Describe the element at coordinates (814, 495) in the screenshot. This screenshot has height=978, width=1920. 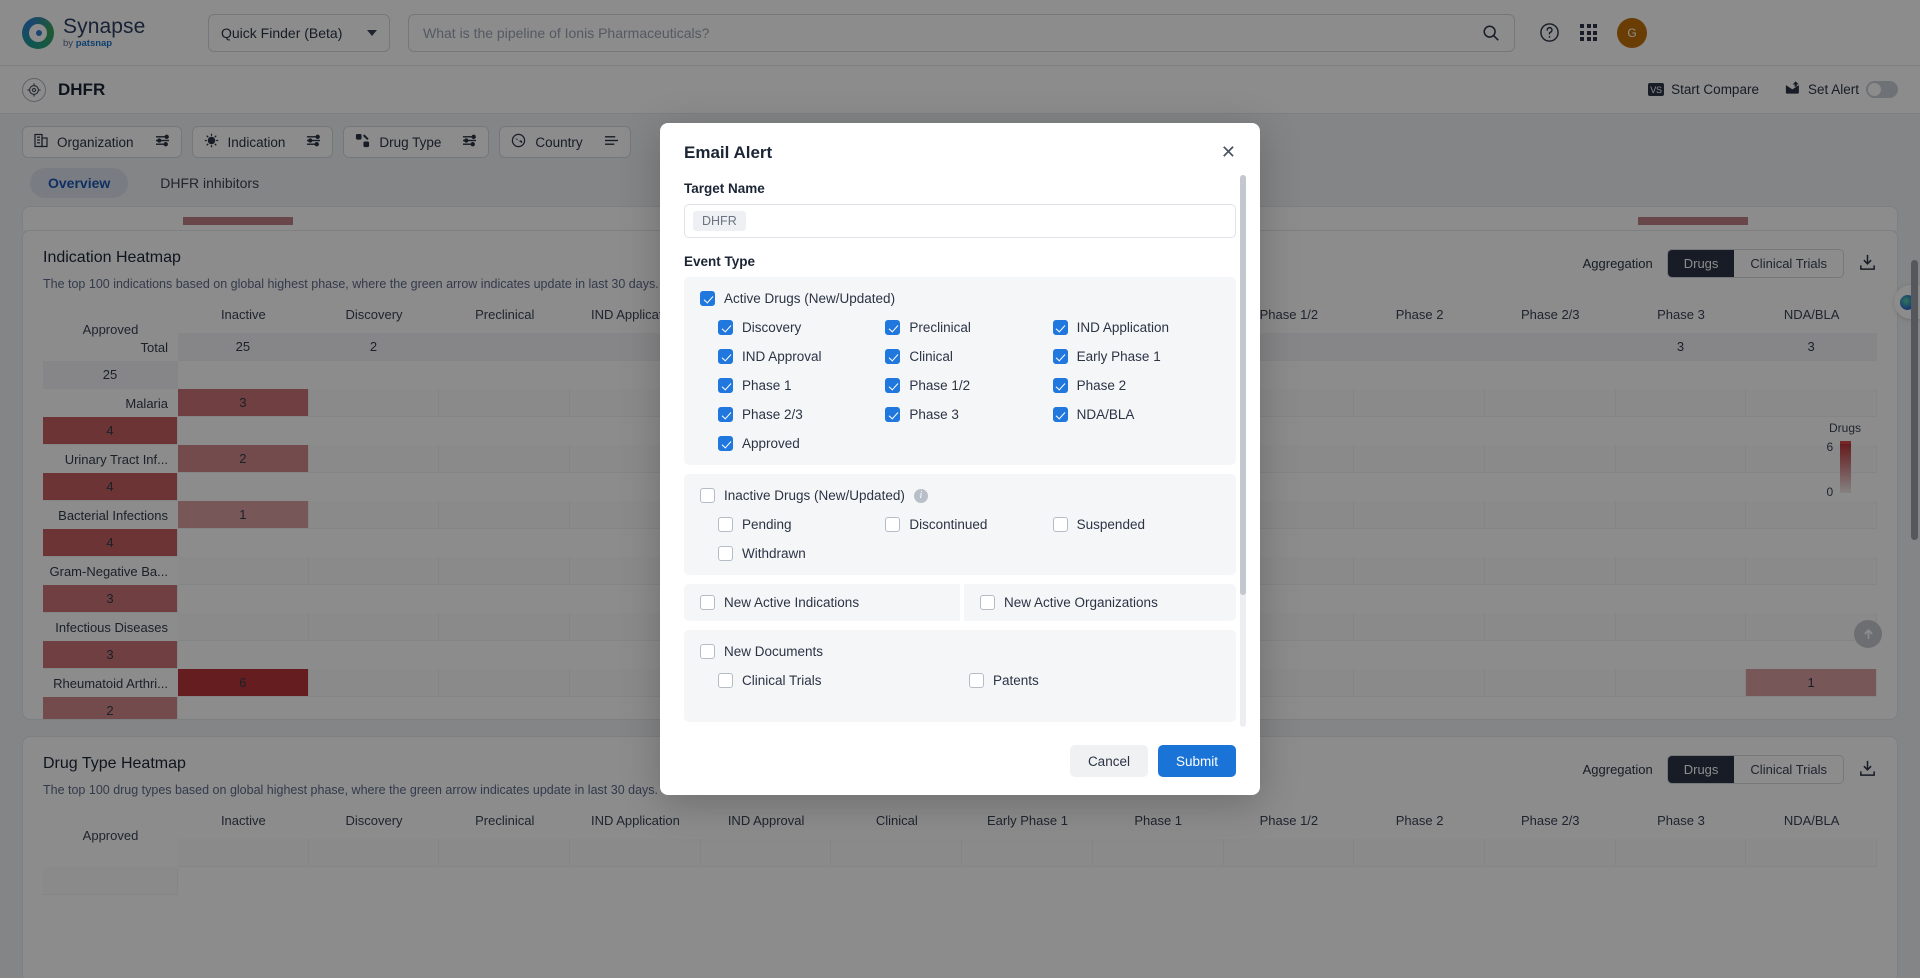
I see `checkbox-label: Inactive Drugs (New/Updated)` at that location.